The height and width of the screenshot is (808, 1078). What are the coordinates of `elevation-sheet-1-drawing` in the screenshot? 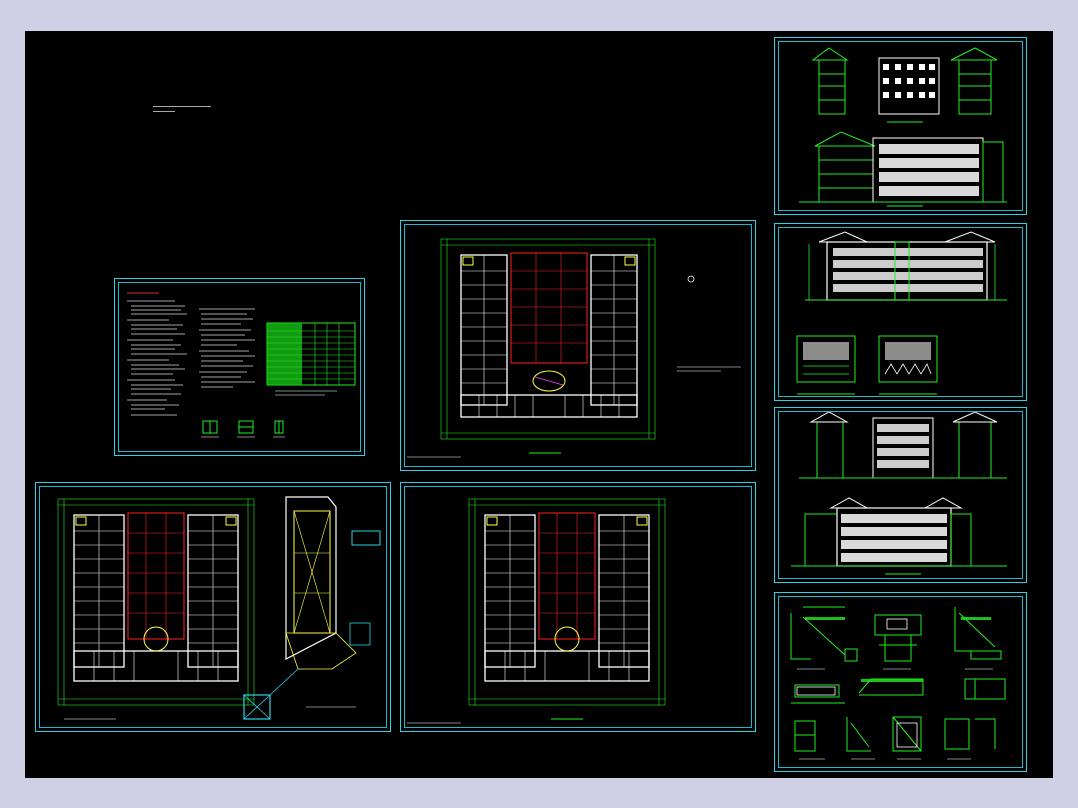 It's located at (903, 127).